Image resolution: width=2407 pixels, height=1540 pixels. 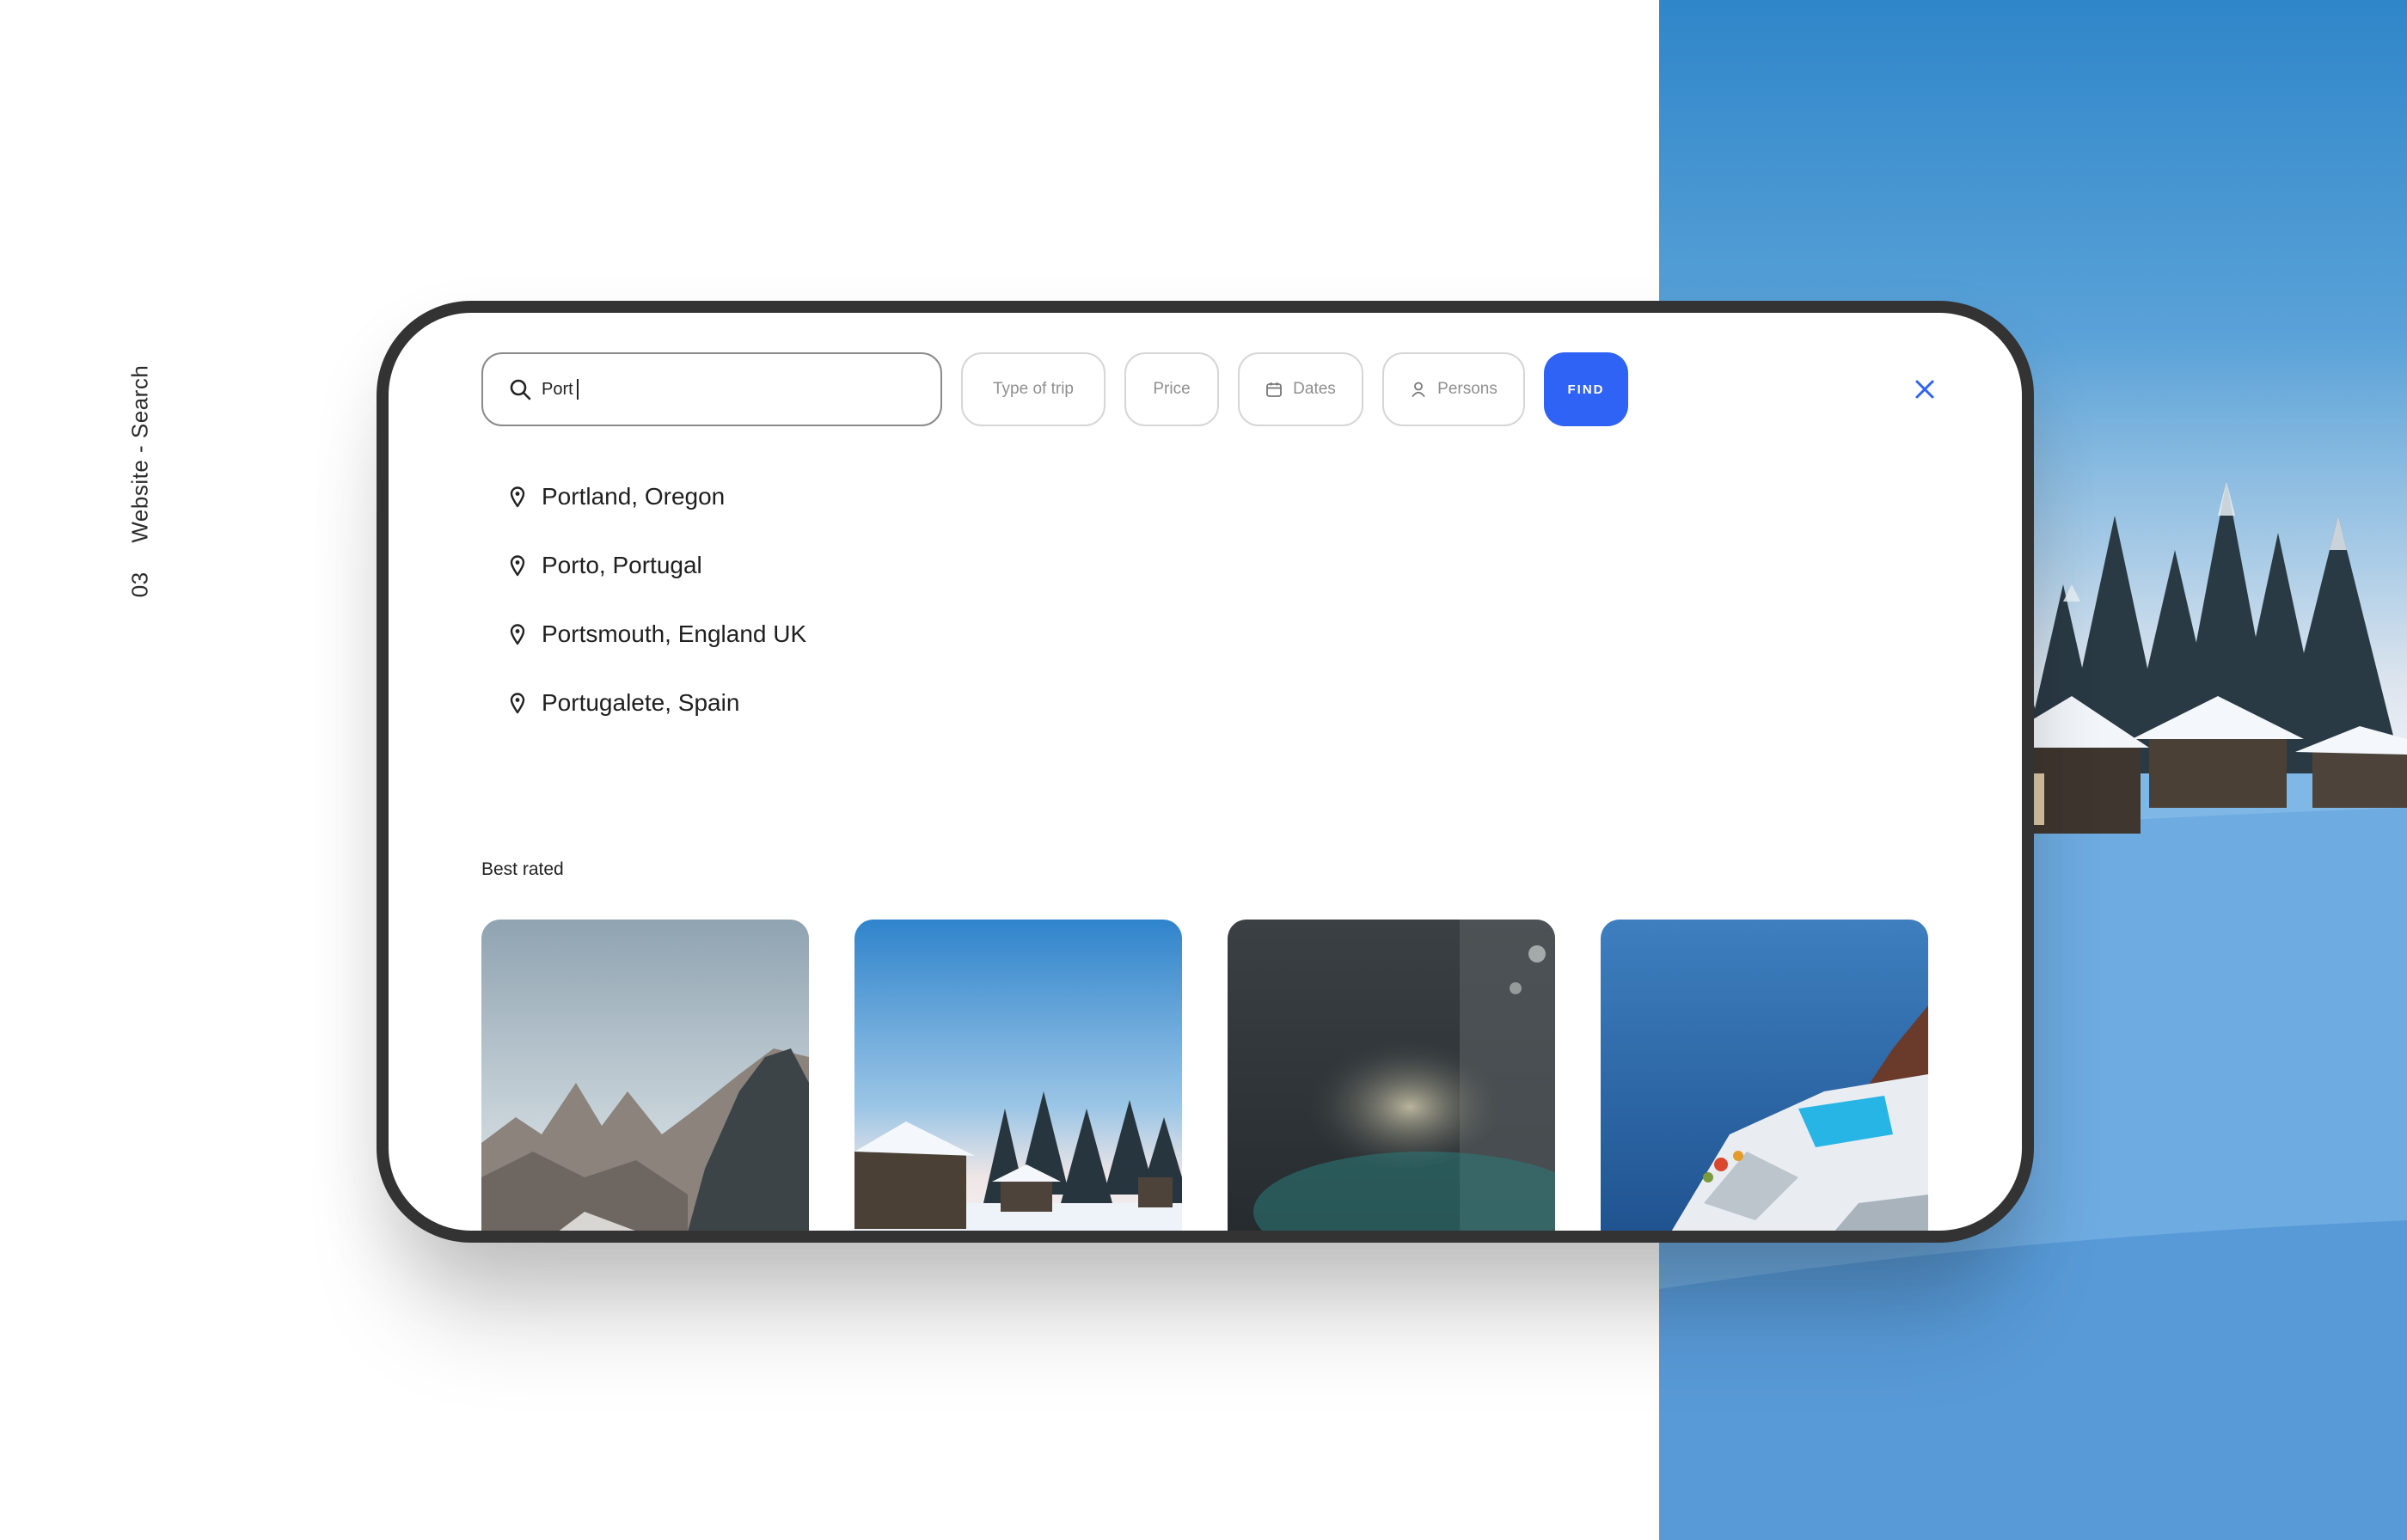 I want to click on best-rated-card-santorini, so click(x=1764, y=1075).